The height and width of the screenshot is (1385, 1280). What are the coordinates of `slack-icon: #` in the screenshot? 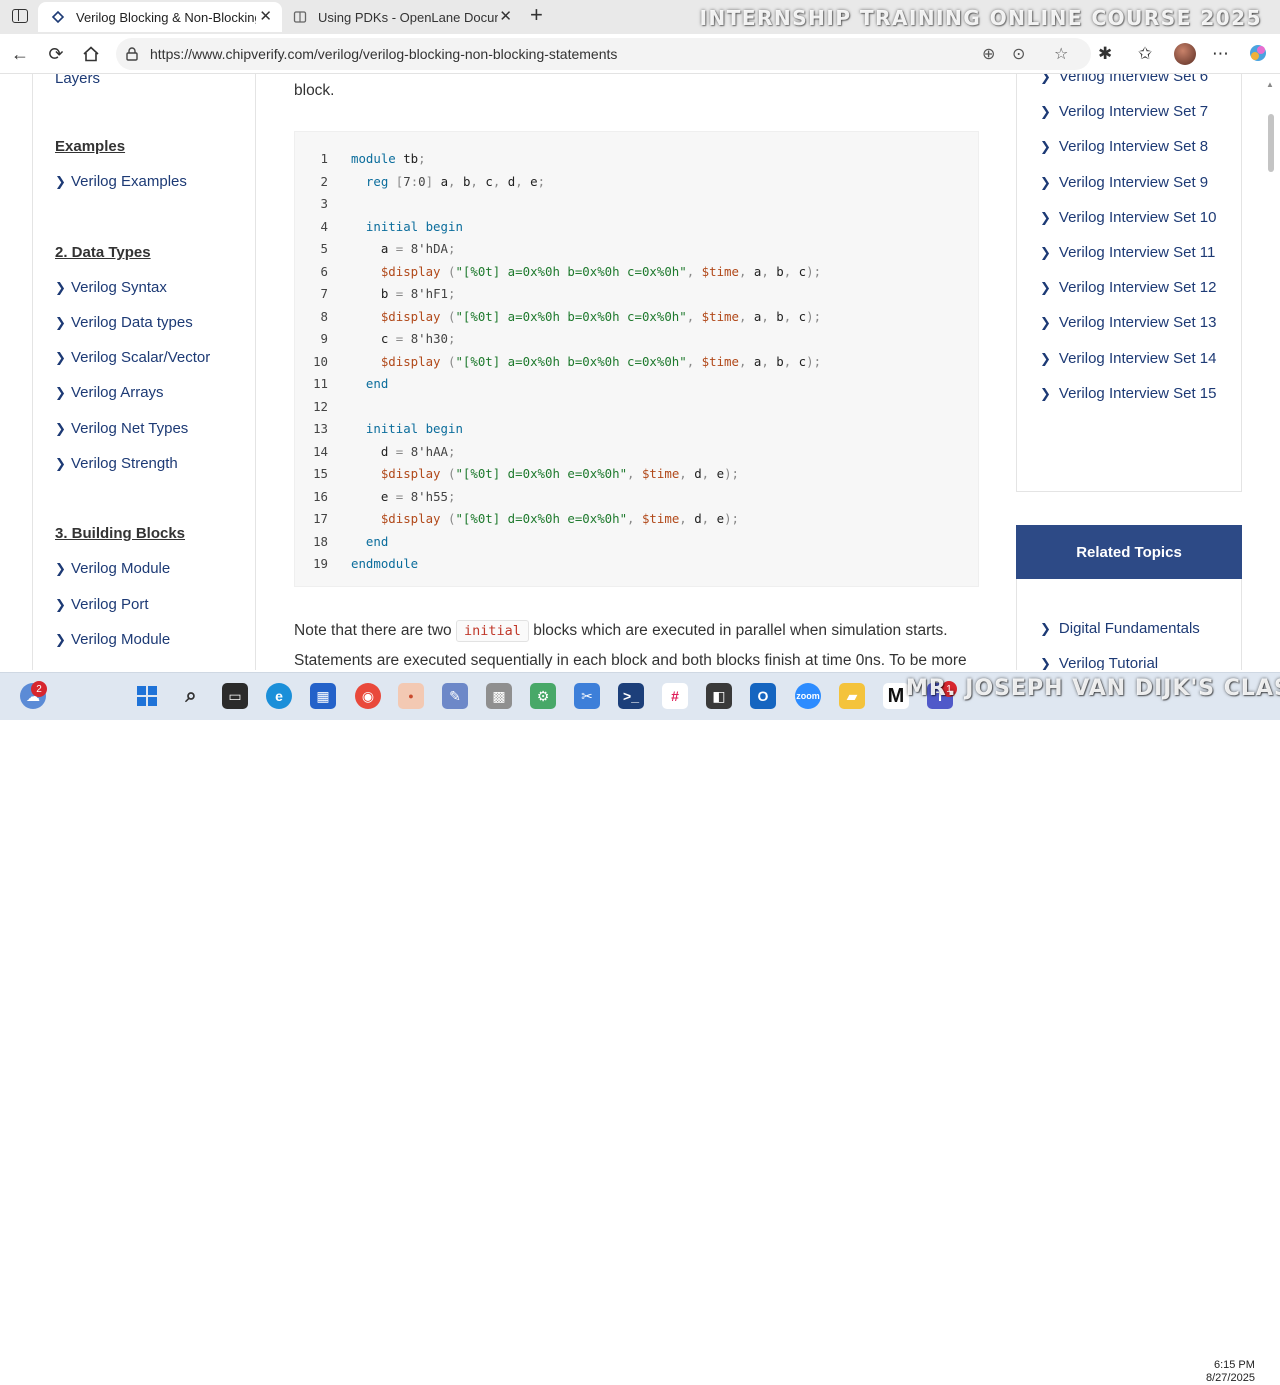 It's located at (675, 696).